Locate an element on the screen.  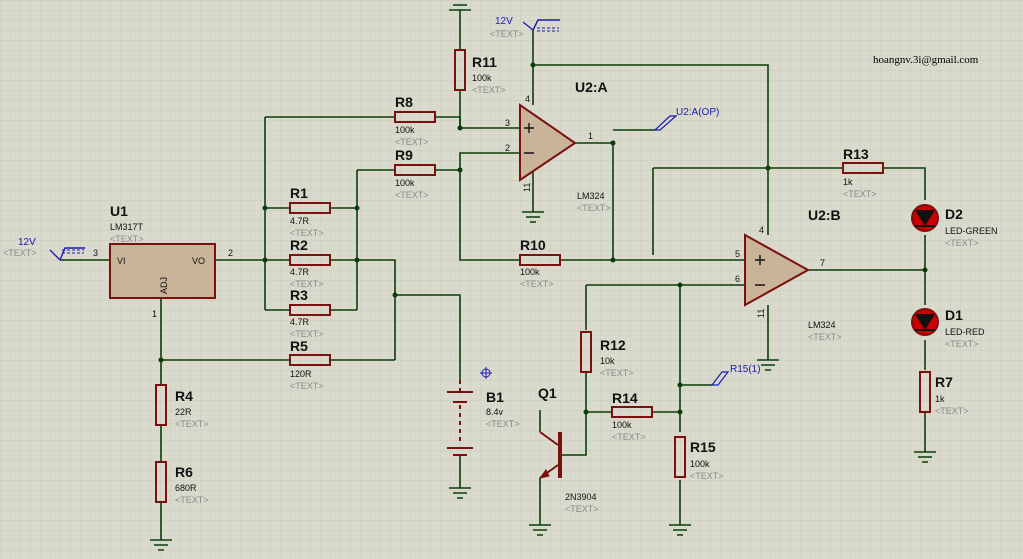
component-ref: R4 is located at coordinates (184, 396).